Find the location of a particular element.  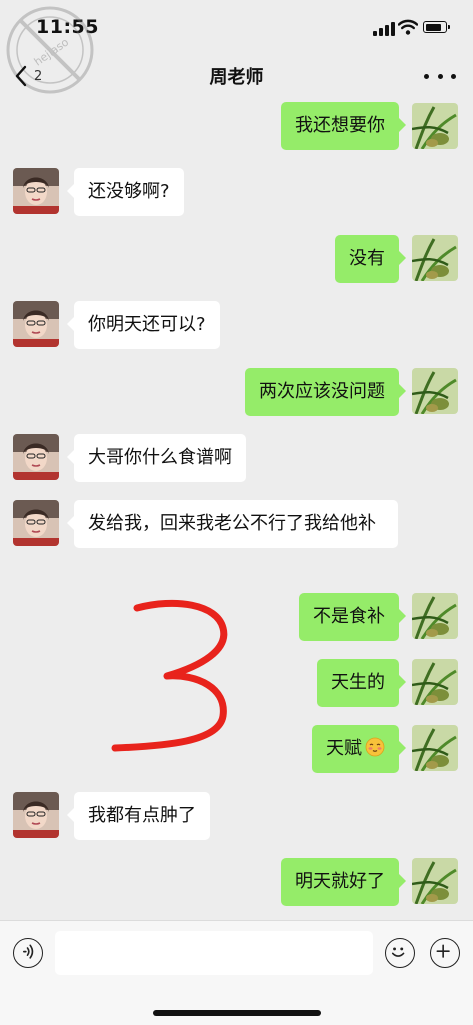

sent-bubble: 不是食补 is located at coordinates (352, 617).